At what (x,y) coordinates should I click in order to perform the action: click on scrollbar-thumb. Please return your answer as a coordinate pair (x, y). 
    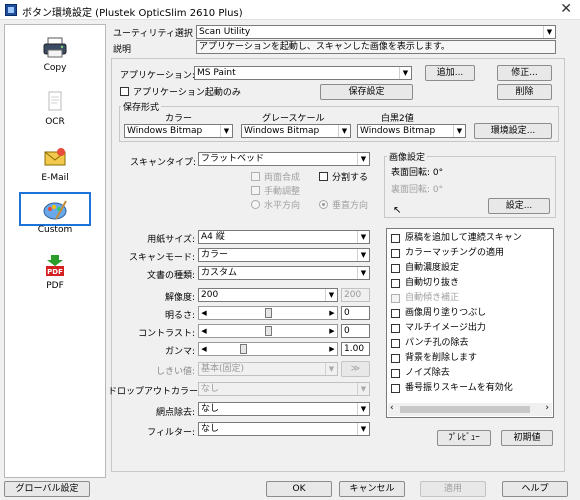
    Looking at the image, I should click on (465, 409).